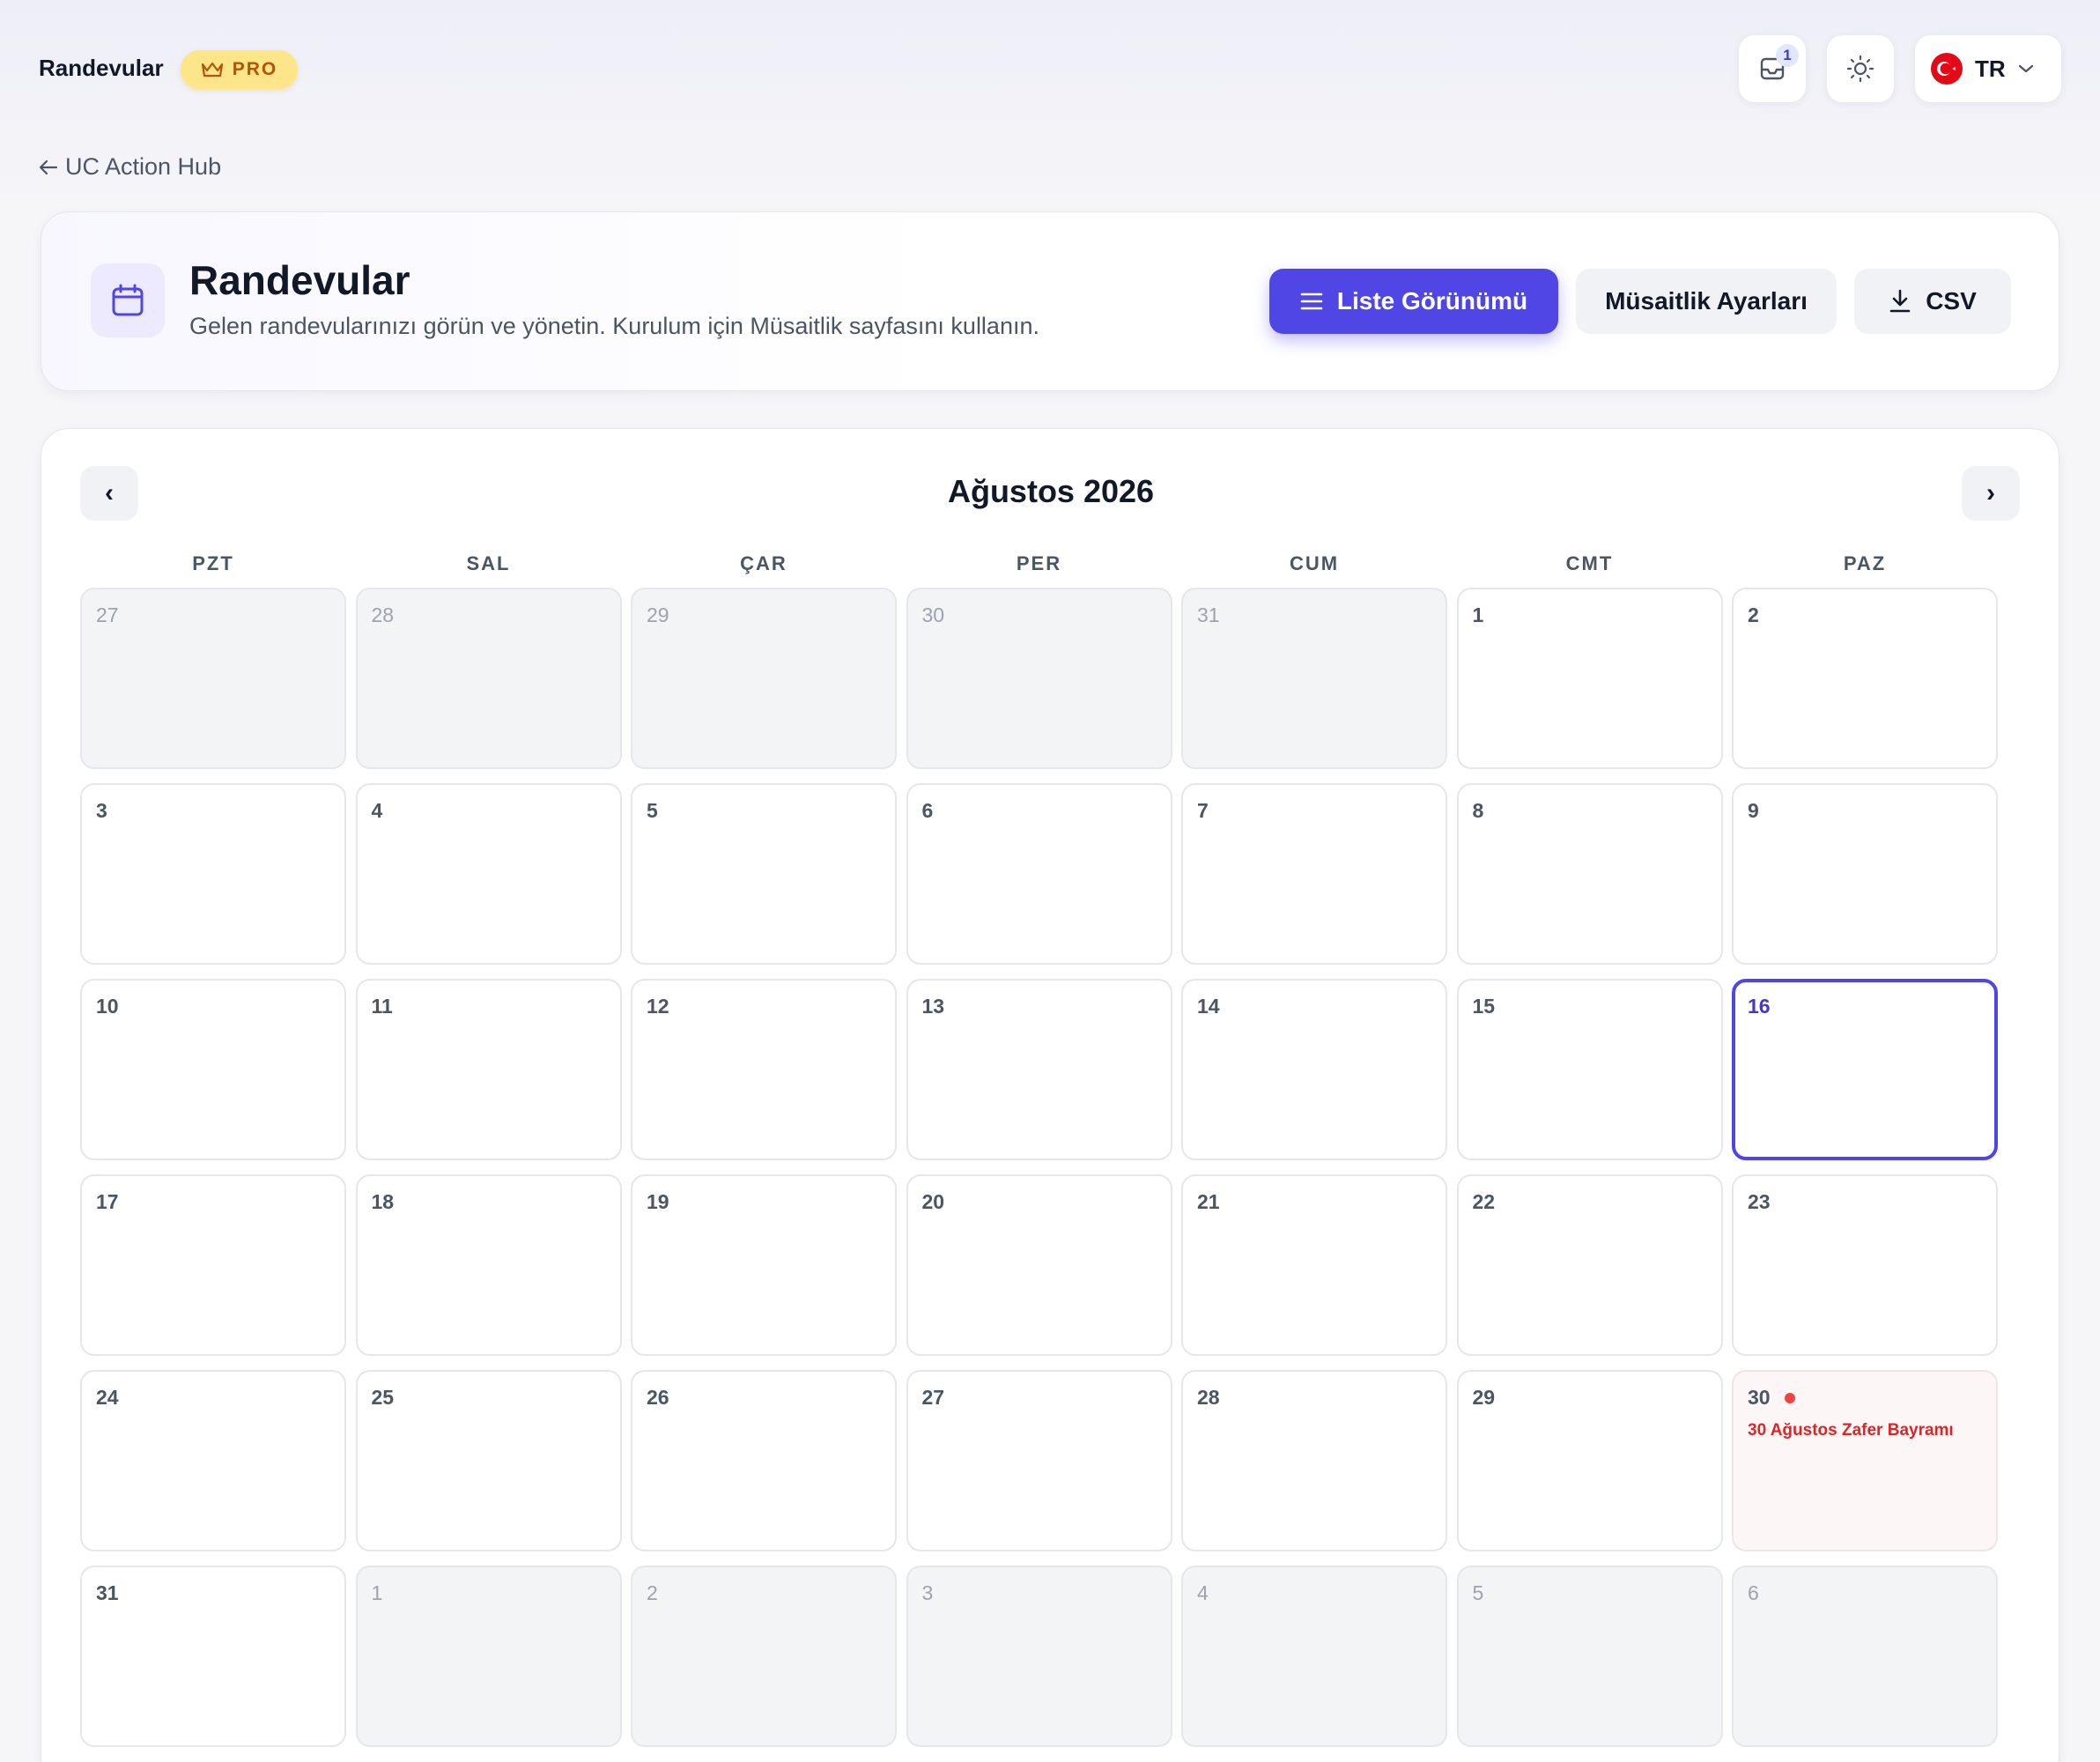 The height and width of the screenshot is (1762, 2100). Describe the element at coordinates (1314, 1265) in the screenshot. I see `day-cell: 21` at that location.